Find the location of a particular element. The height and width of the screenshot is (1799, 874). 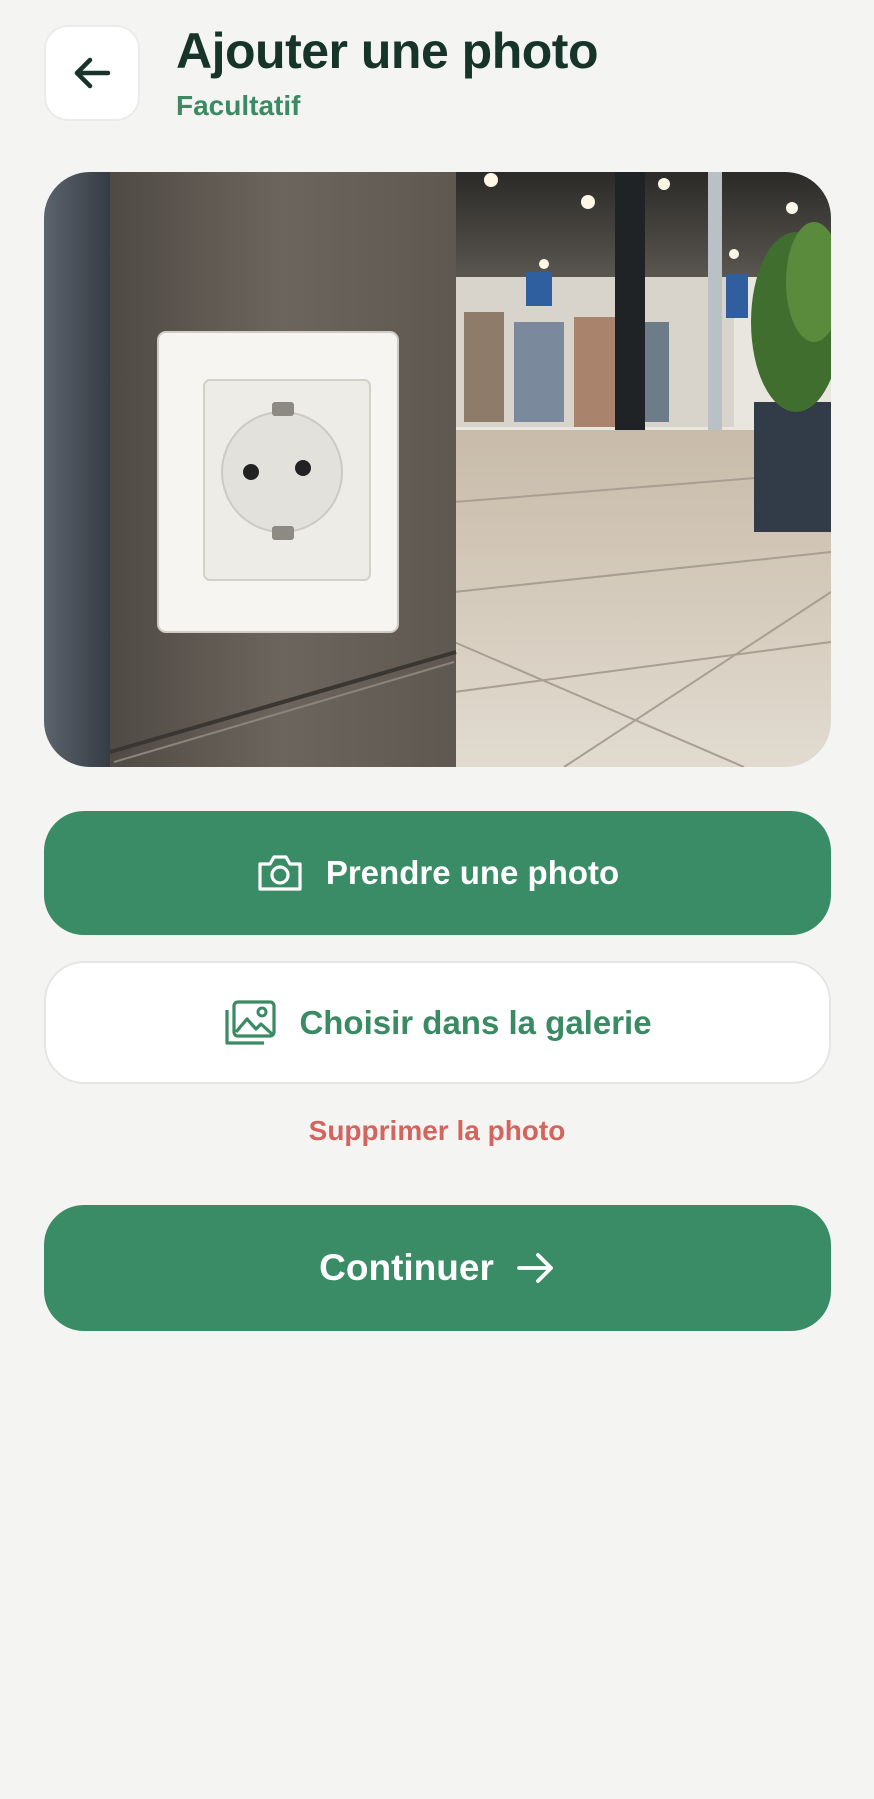

gallery-icon is located at coordinates (250, 1023).